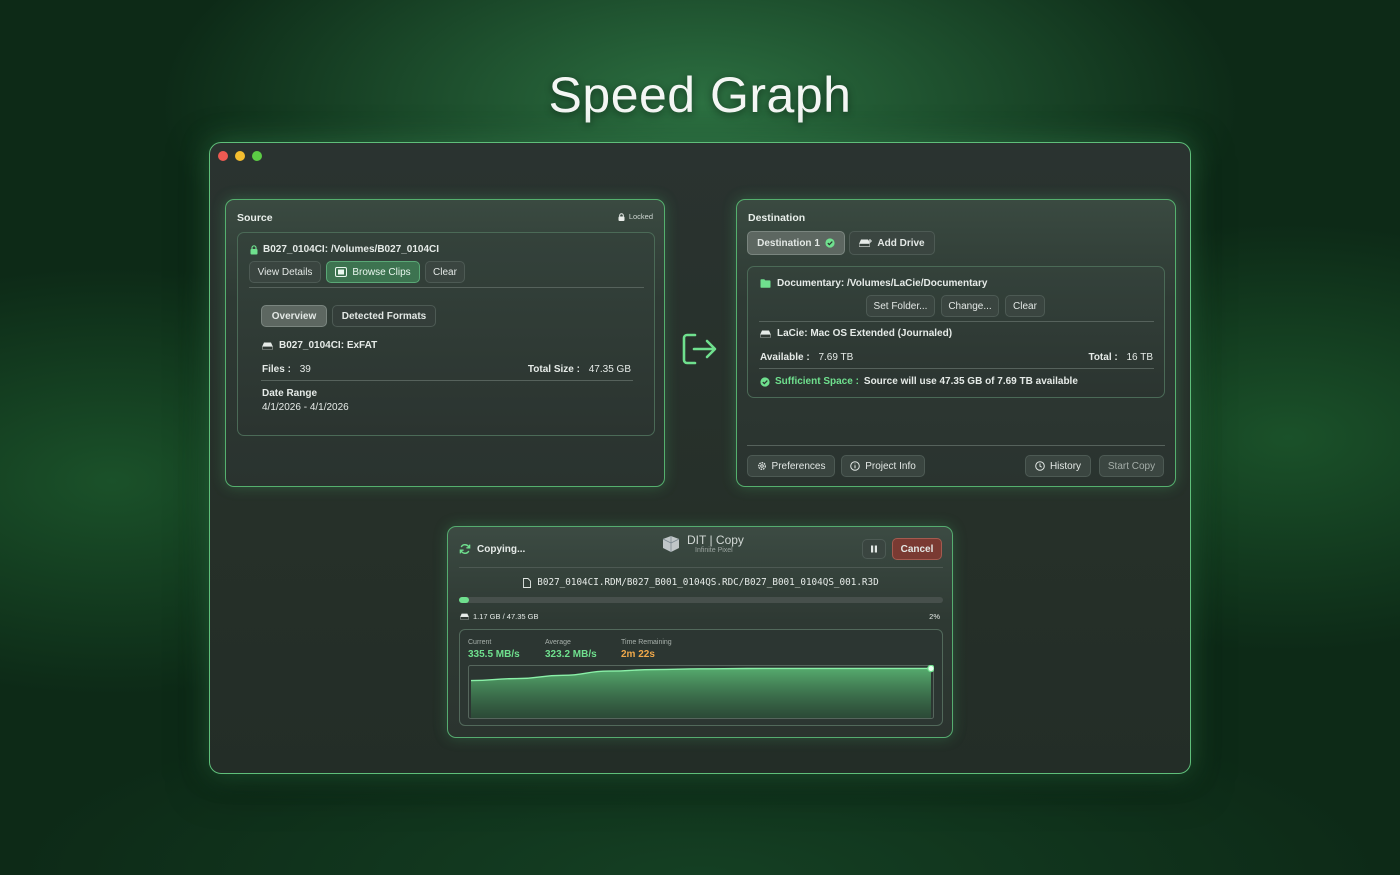 This screenshot has width=1400, height=875. I want to click on available-value: 7.69 TB, so click(836, 357).